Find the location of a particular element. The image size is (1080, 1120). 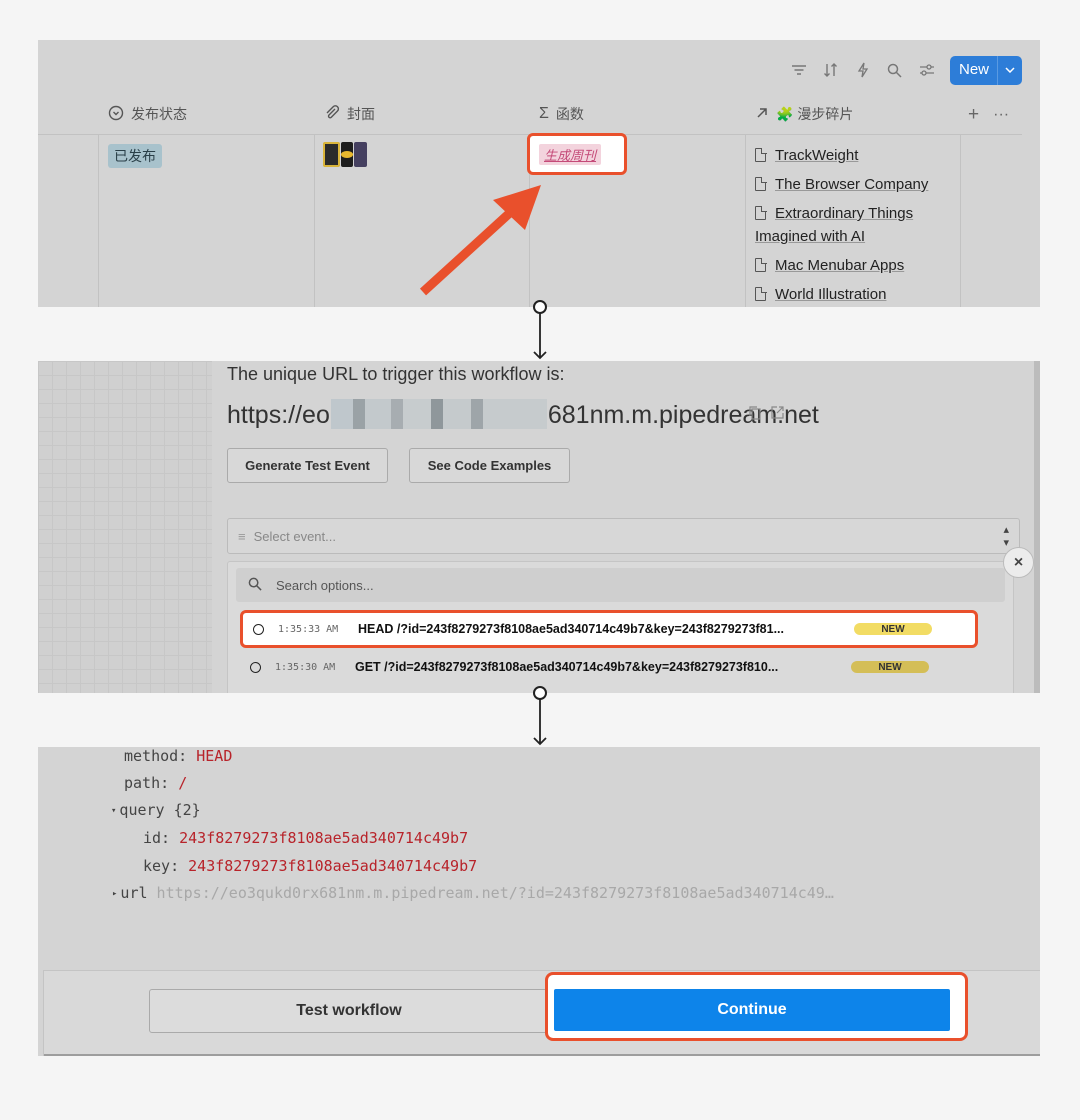

column-header-function: Σ 函数 is located at coordinates (561, 114).